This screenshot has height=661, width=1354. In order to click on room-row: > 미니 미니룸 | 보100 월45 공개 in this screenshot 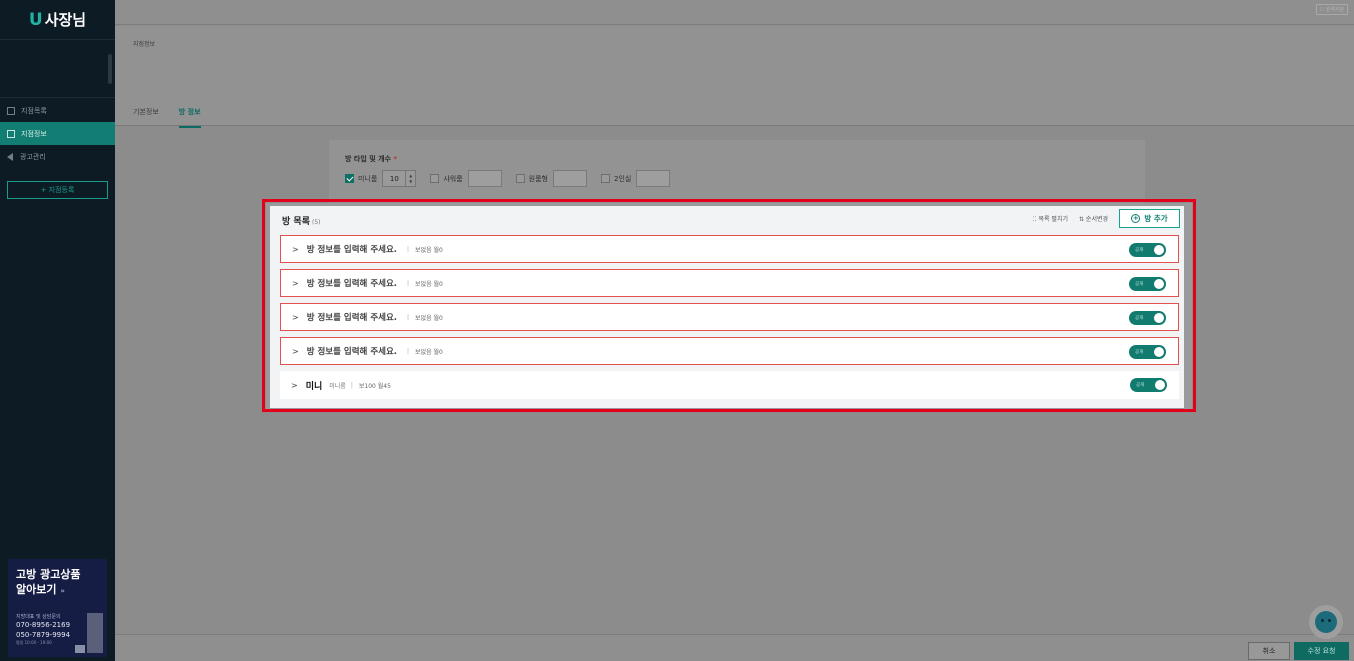, I will do `click(729, 385)`.